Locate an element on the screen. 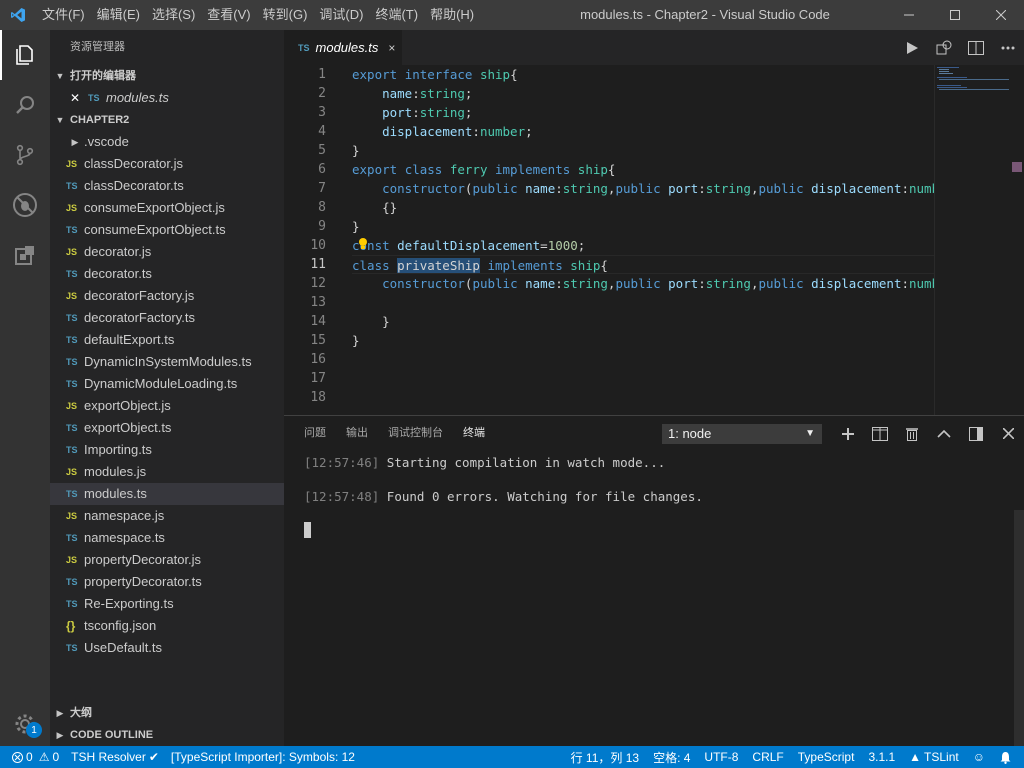 The height and width of the screenshot is (768, 1024). terminal-select: 1: node ▼ is located at coordinates (742, 434).